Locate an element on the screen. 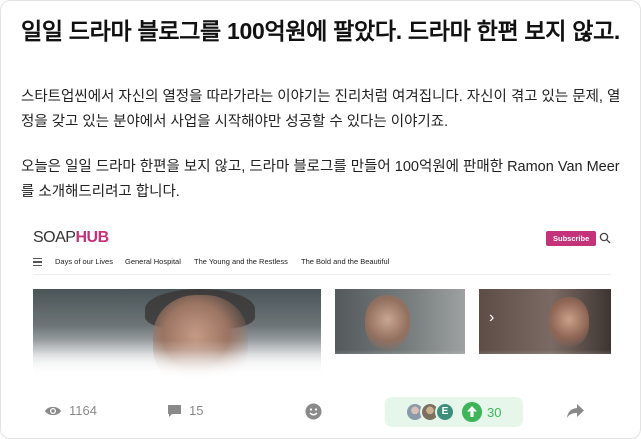 Image resolution: width=641 pixels, height=439 pixels. post-footer: 1164 15 E 30 is located at coordinates (320, 411).